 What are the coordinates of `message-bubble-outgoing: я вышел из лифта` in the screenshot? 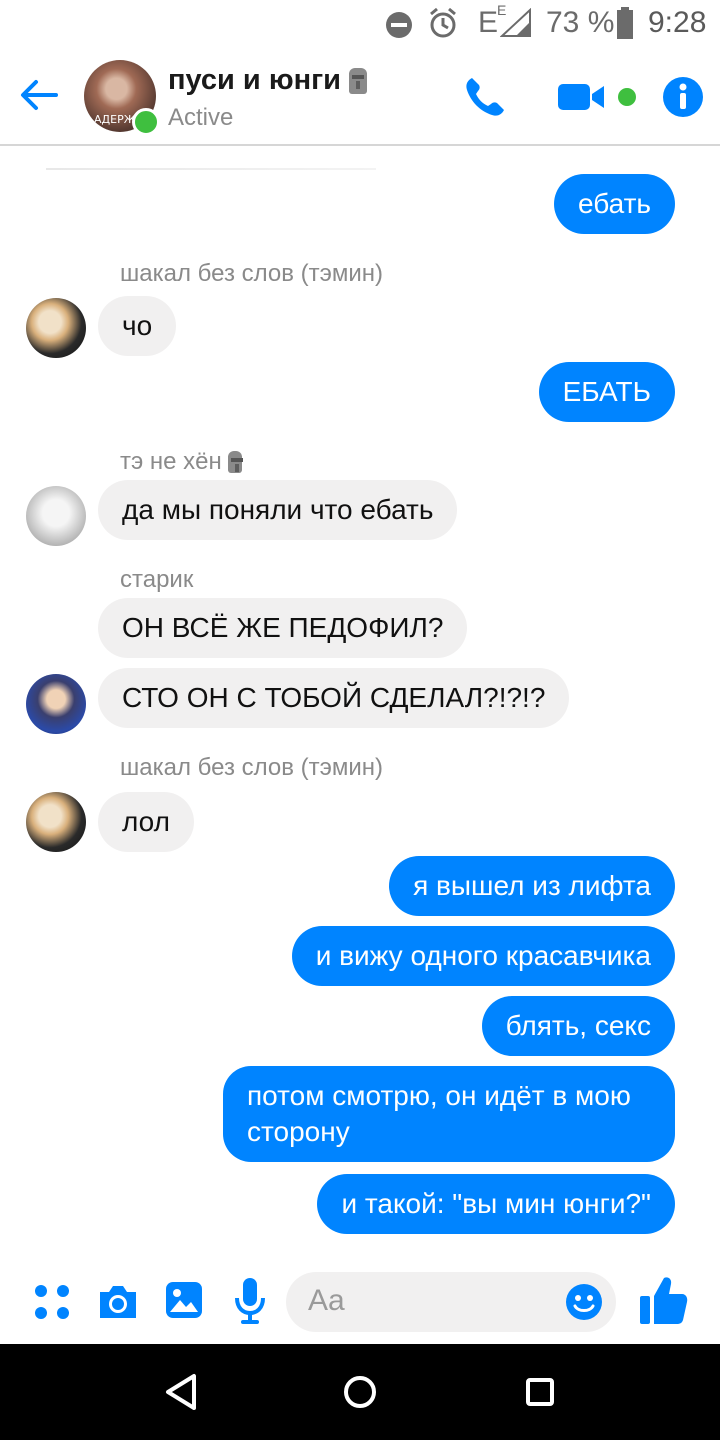 It's located at (532, 886).